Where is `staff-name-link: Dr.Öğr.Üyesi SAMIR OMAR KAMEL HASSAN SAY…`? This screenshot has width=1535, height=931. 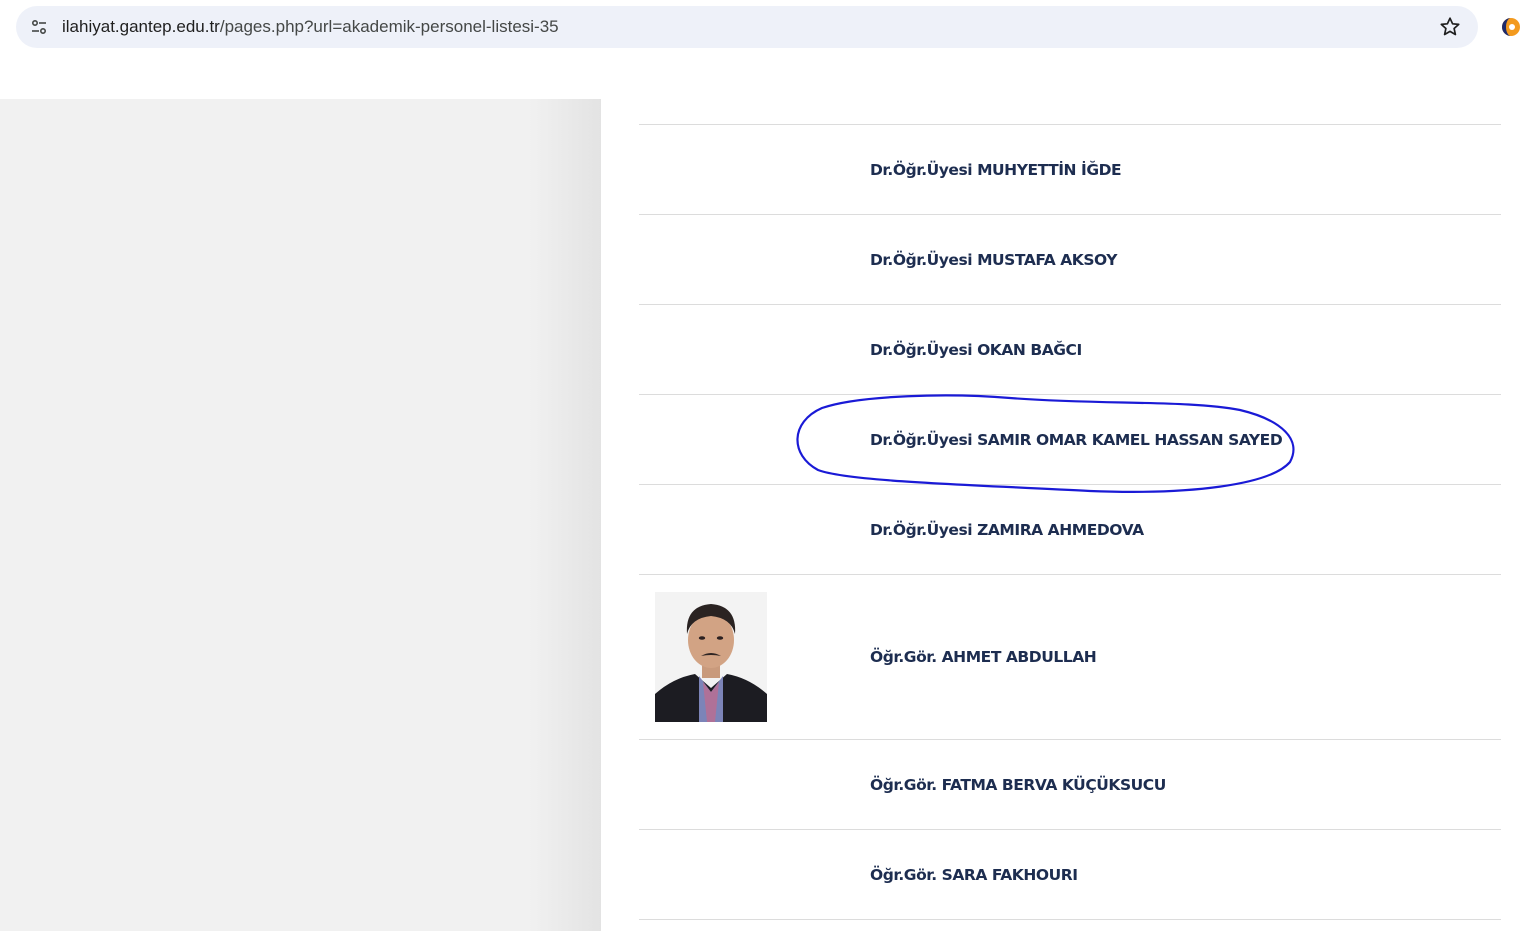
staff-name-link: Dr.Öğr.Üyesi SAMIR OMAR KAMEL HASSAN SAY… is located at coordinates (1076, 439).